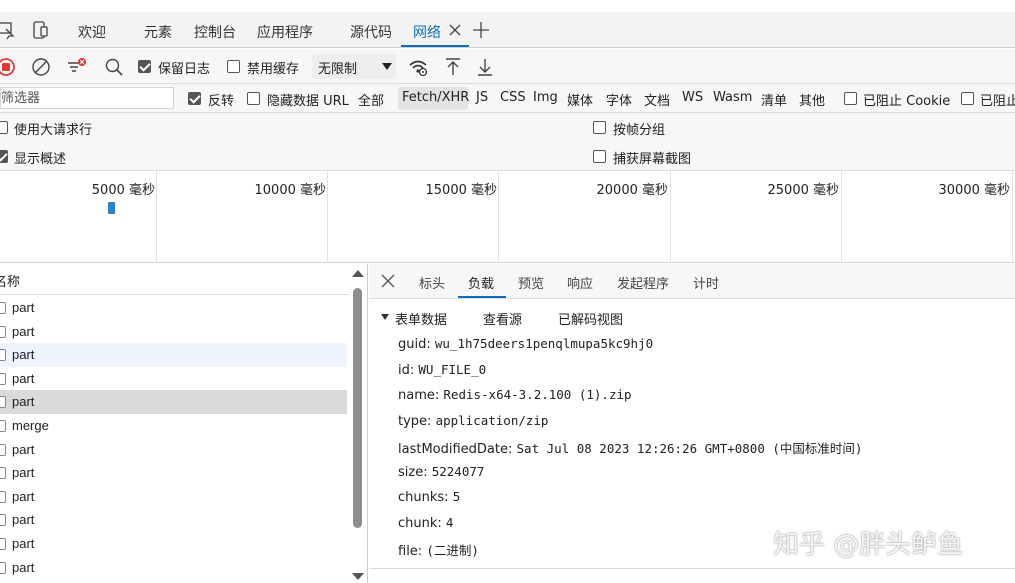 The image size is (1015, 583). I want to click on inspect-element-icon, so click(8, 30).